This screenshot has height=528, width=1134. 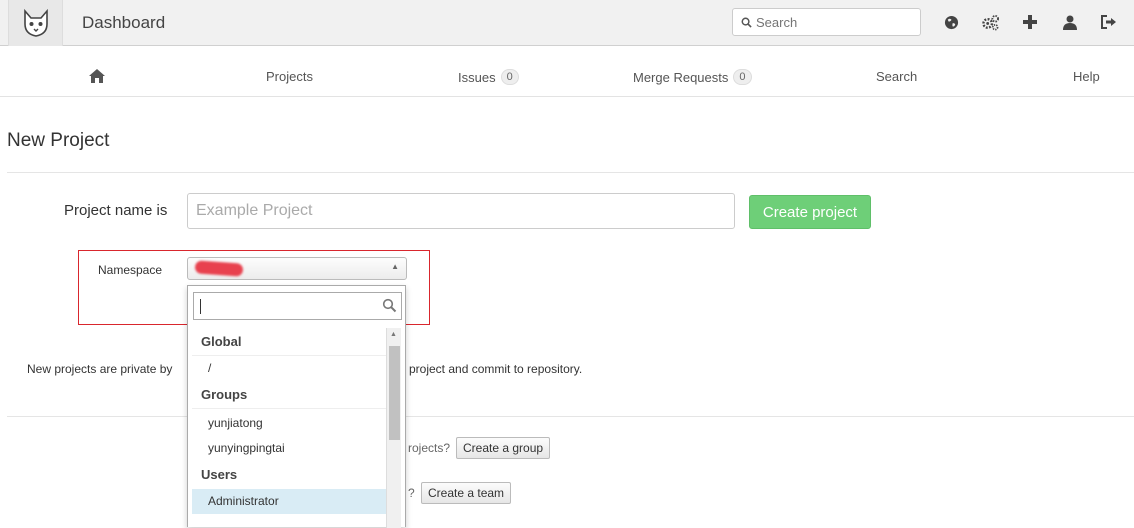 I want to click on namespace-select: ▲, so click(x=297, y=268).